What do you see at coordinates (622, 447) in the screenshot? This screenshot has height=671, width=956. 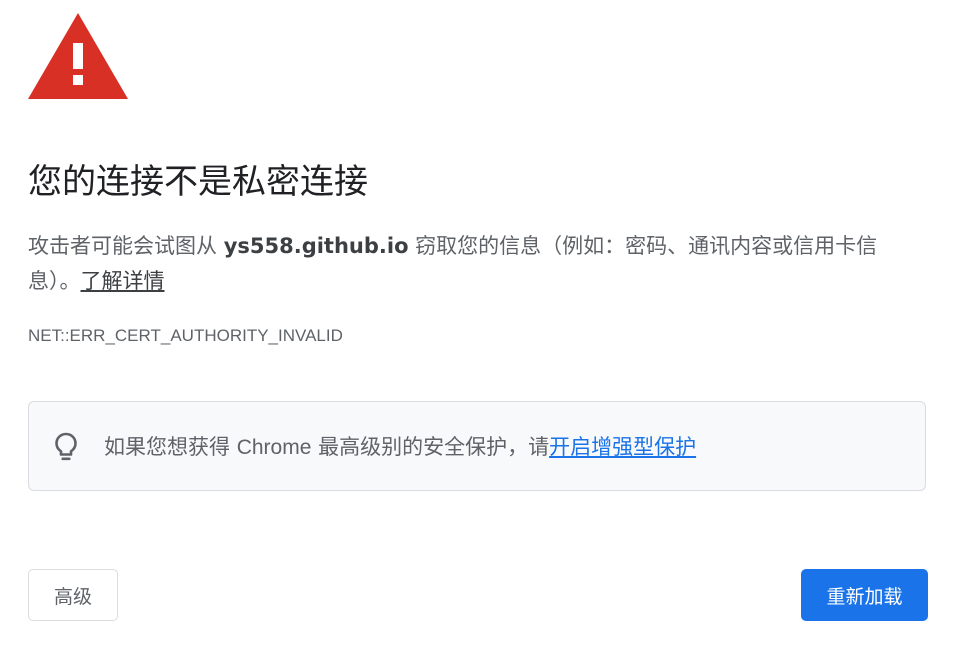 I see `enable-enhanced-protection-link: 开启增强型保护` at bounding box center [622, 447].